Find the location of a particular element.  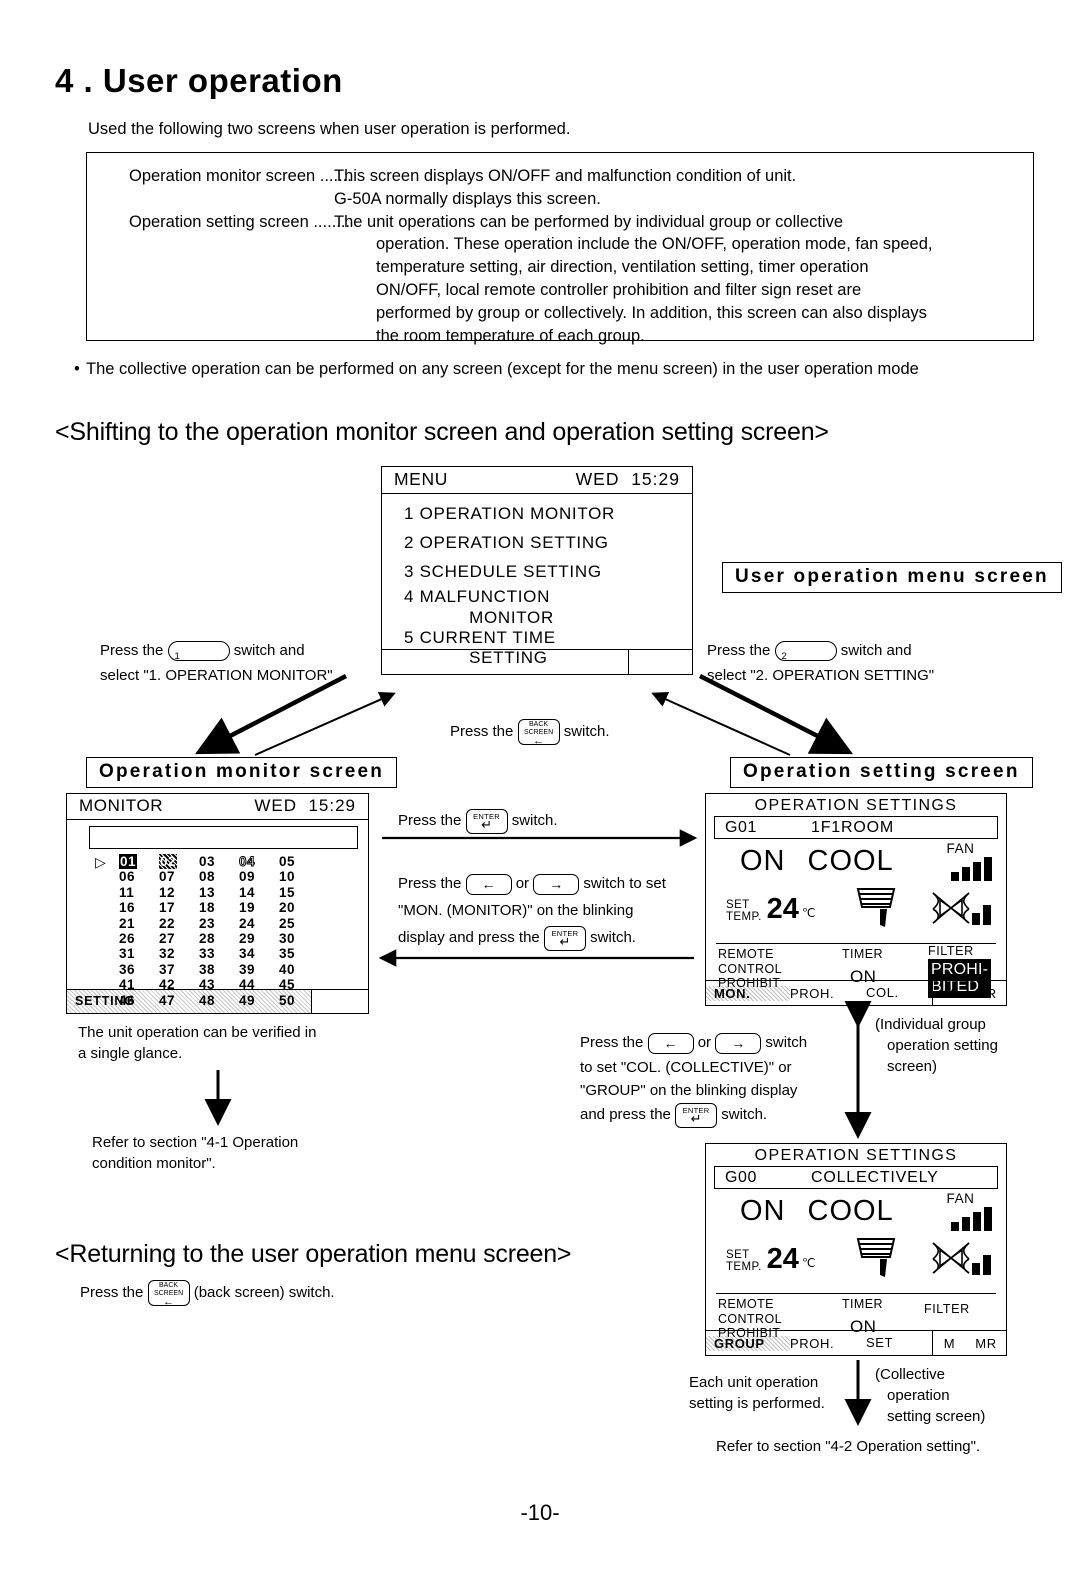

monitor-group-cell: 22 is located at coordinates (167, 923).